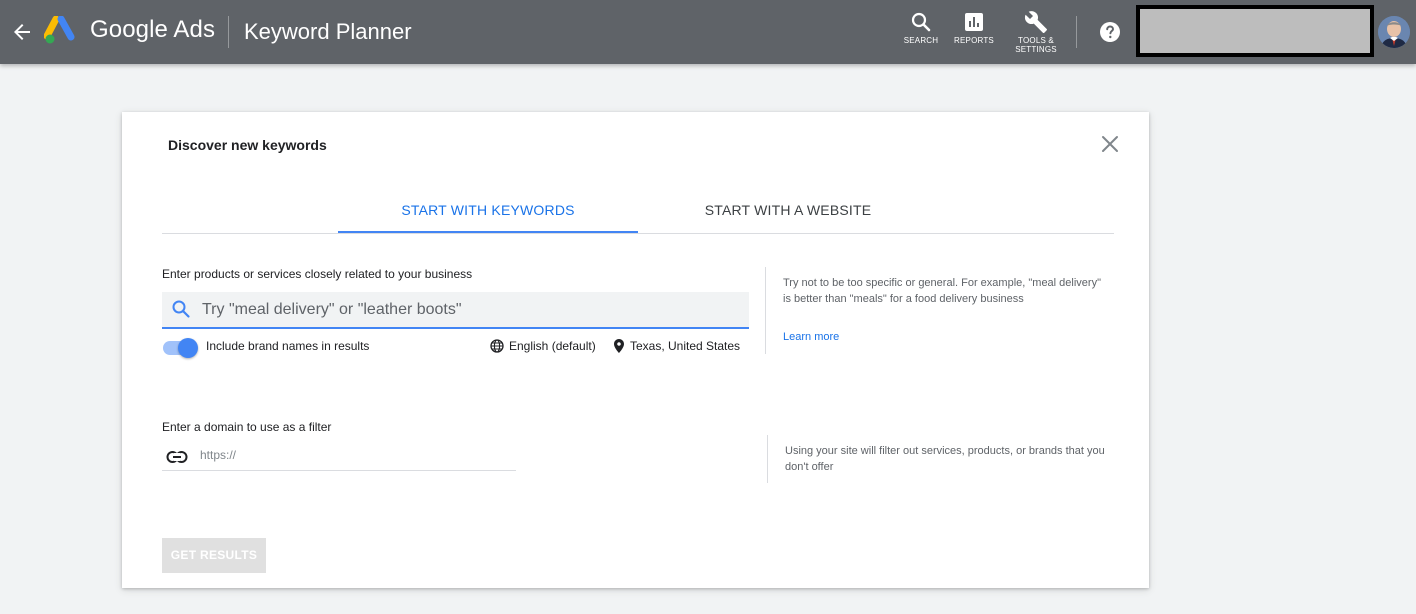  I want to click on language-selector: English (default), so click(543, 346).